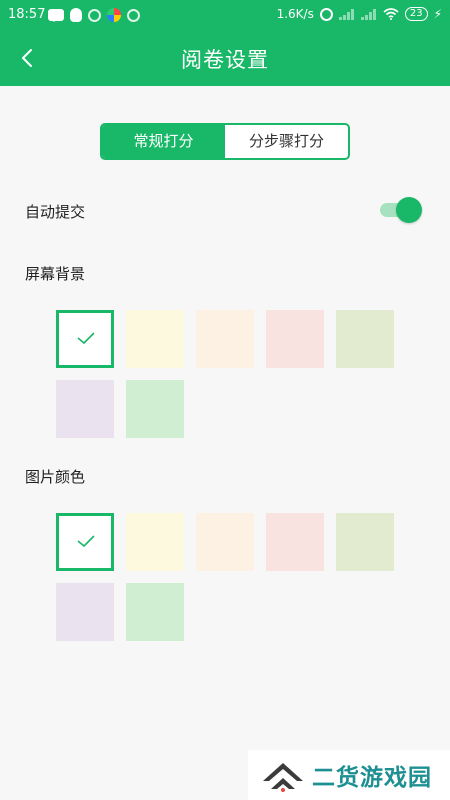 This screenshot has height=800, width=450. I want to click on nav-bar: 阅卷设置, so click(225, 58).